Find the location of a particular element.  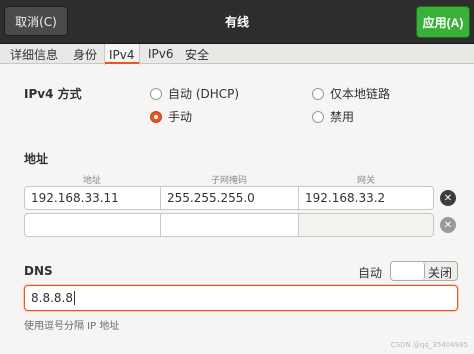

window-title: 有线 is located at coordinates (236, 22).